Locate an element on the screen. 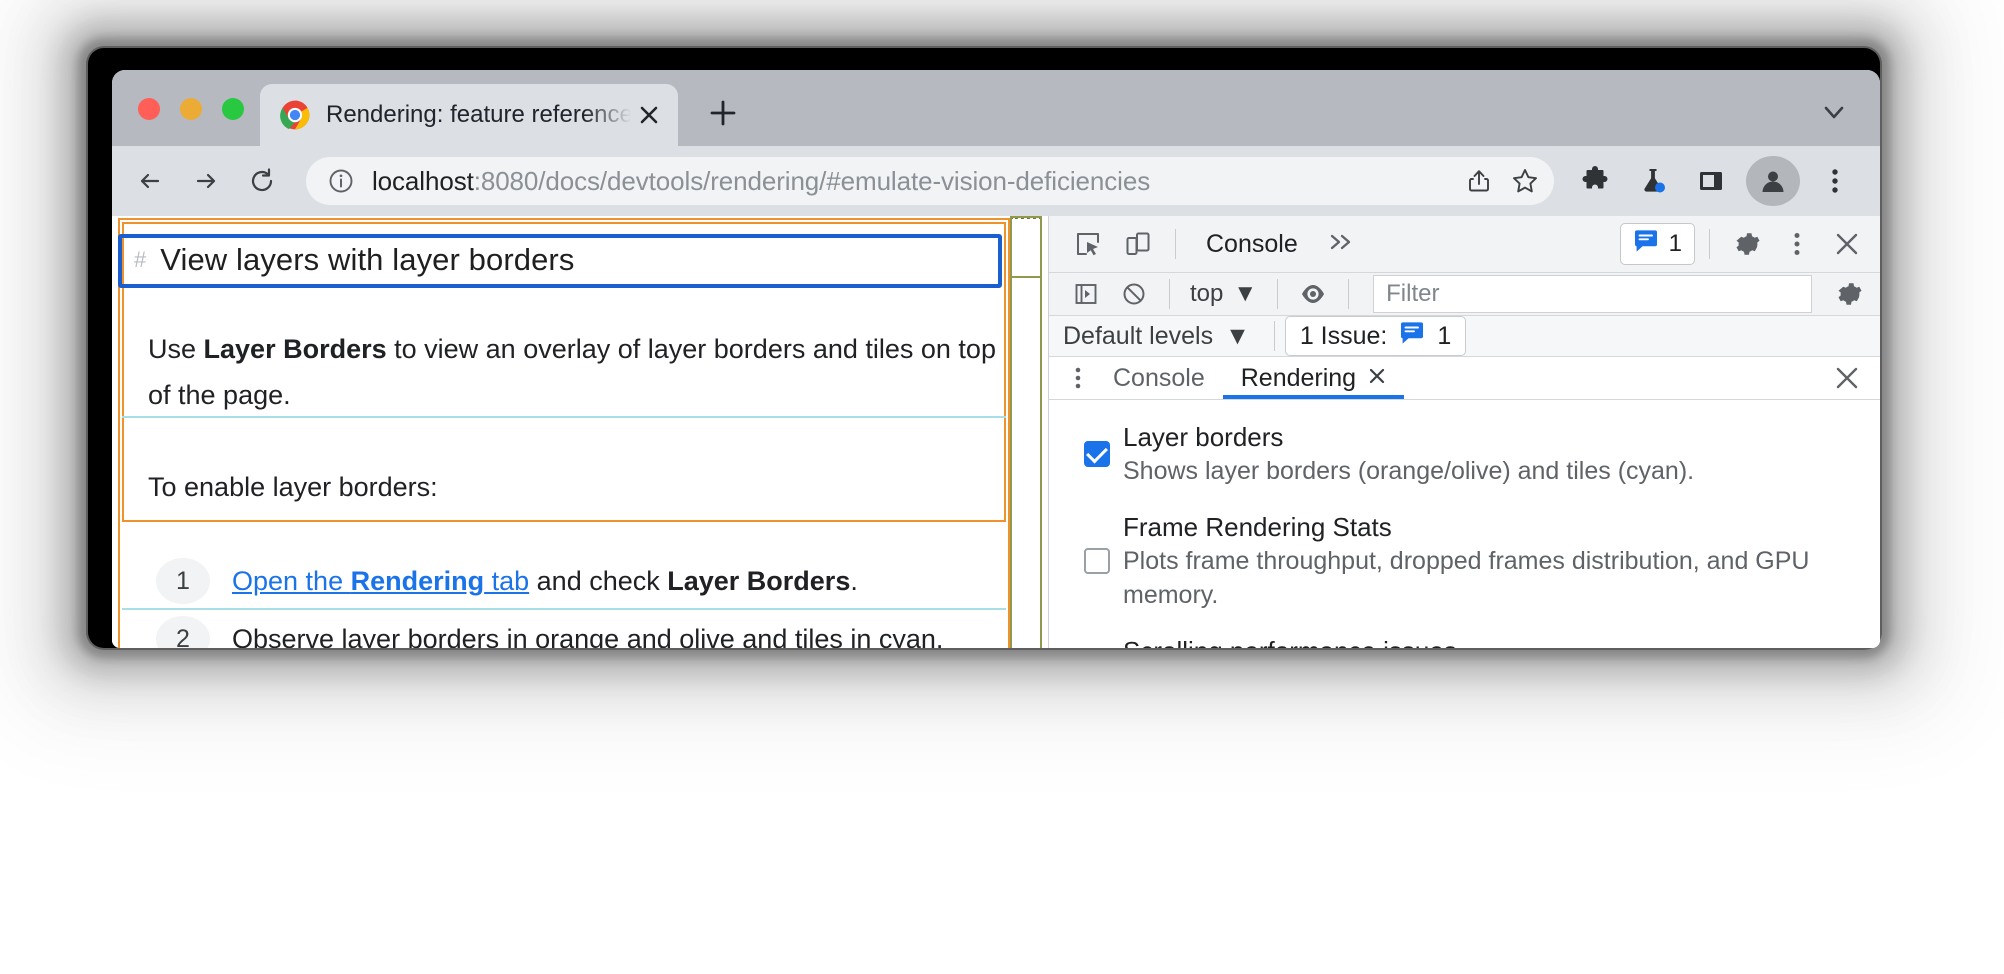  drawer-tab-console: Console is located at coordinates (1159, 378).